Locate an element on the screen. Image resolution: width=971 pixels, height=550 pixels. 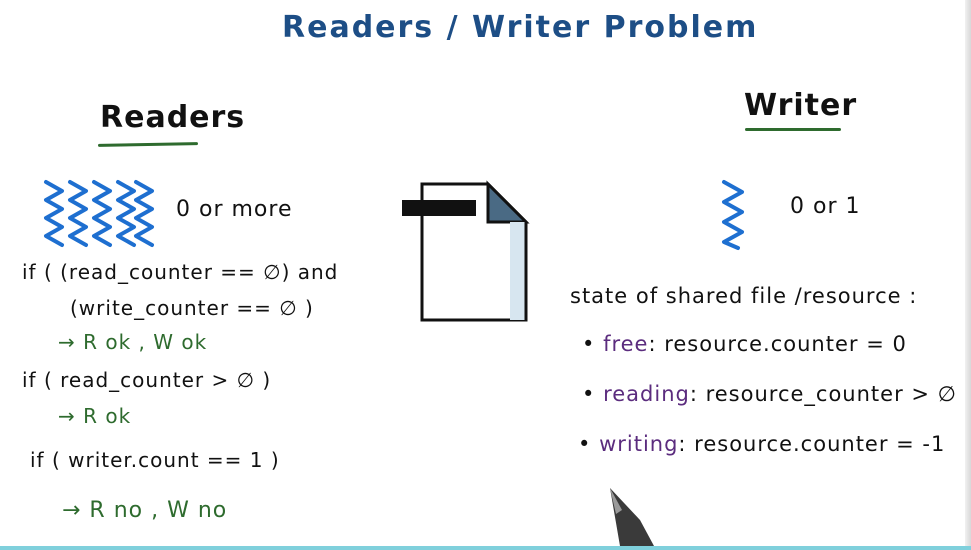
state-heading: state of shared file /resource : is located at coordinates (744, 296).